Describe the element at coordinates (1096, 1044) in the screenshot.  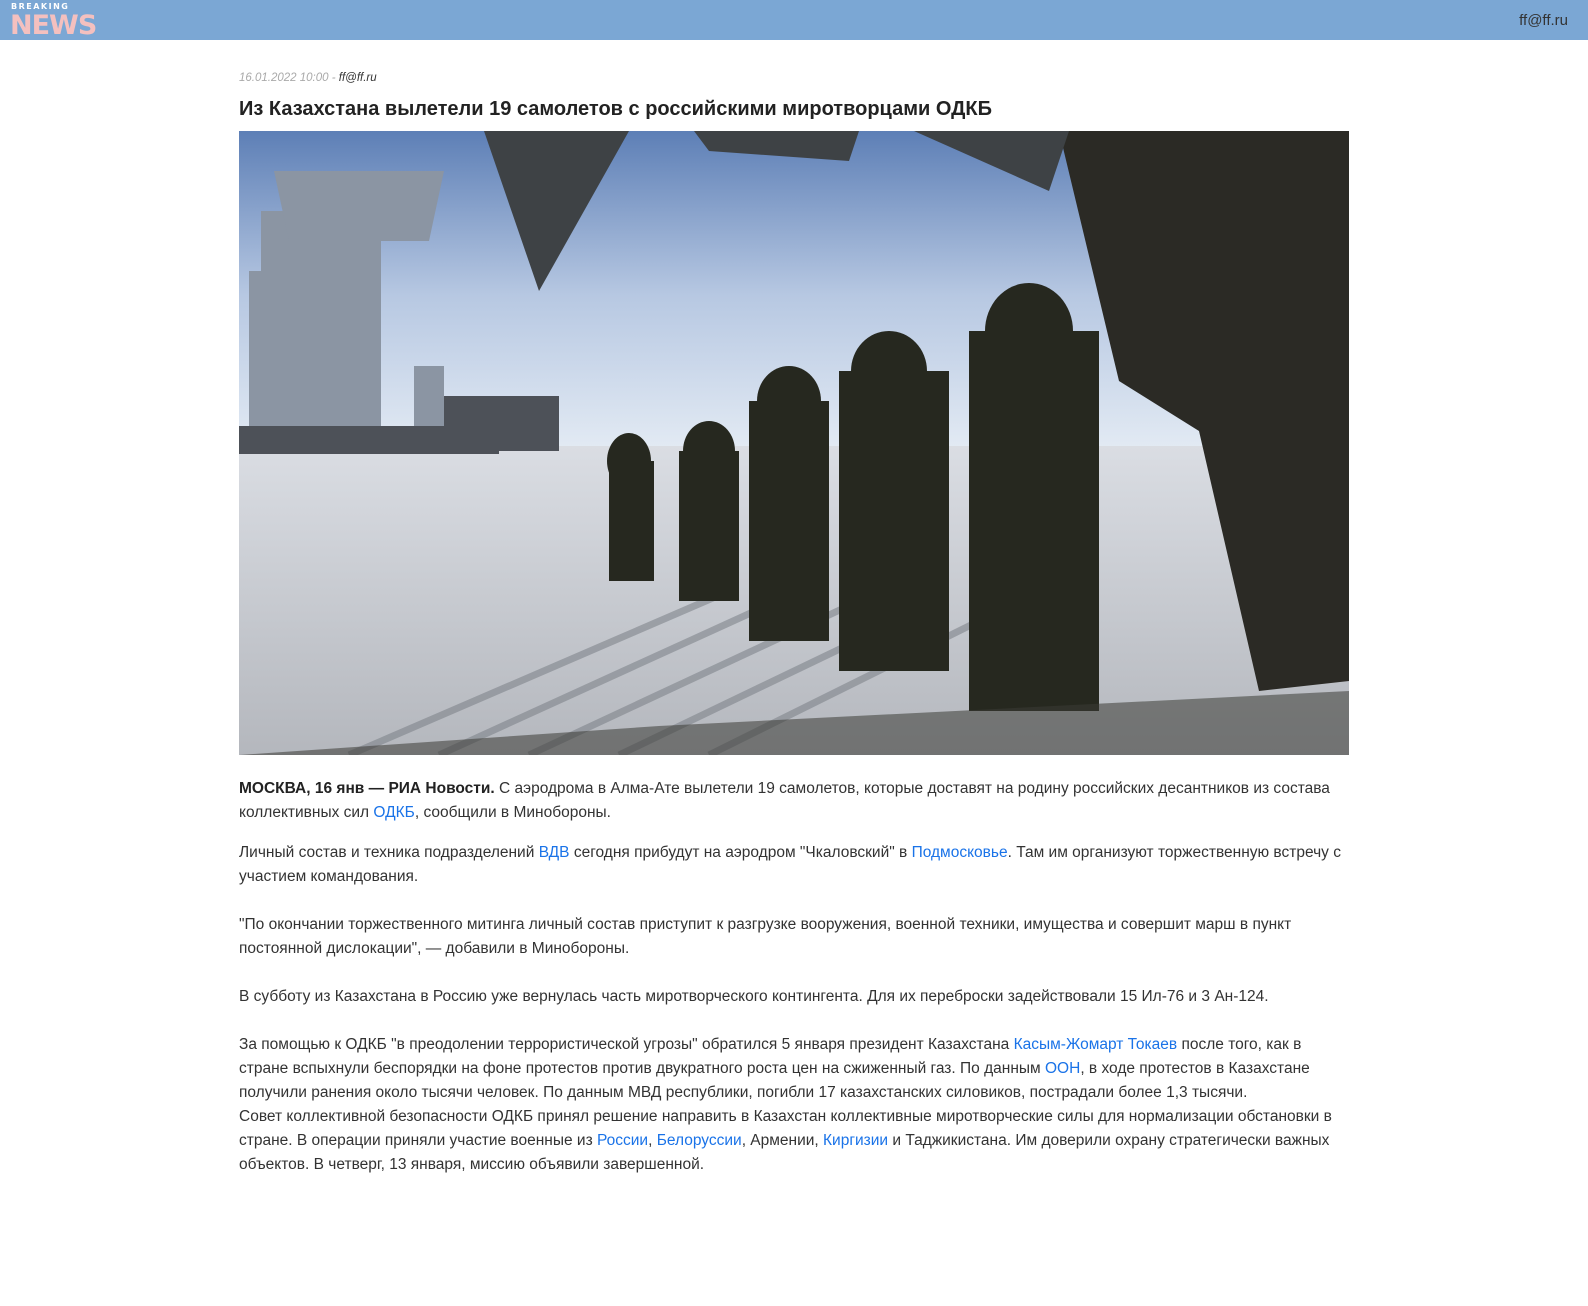
I see `link-tokayev: Касым-Жомарт Токаев` at that location.